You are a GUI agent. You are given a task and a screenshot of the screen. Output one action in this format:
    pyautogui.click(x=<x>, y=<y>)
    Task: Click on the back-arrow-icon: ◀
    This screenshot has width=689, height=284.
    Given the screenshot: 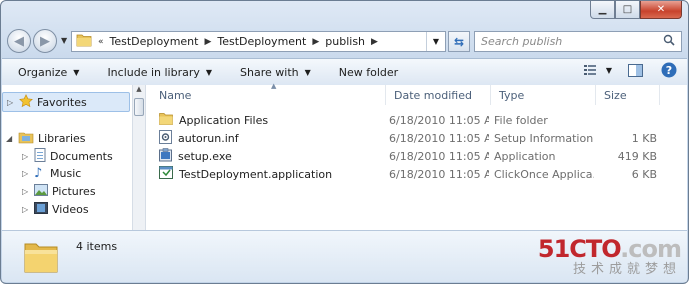 What is the action you would take?
    pyautogui.click(x=19, y=41)
    